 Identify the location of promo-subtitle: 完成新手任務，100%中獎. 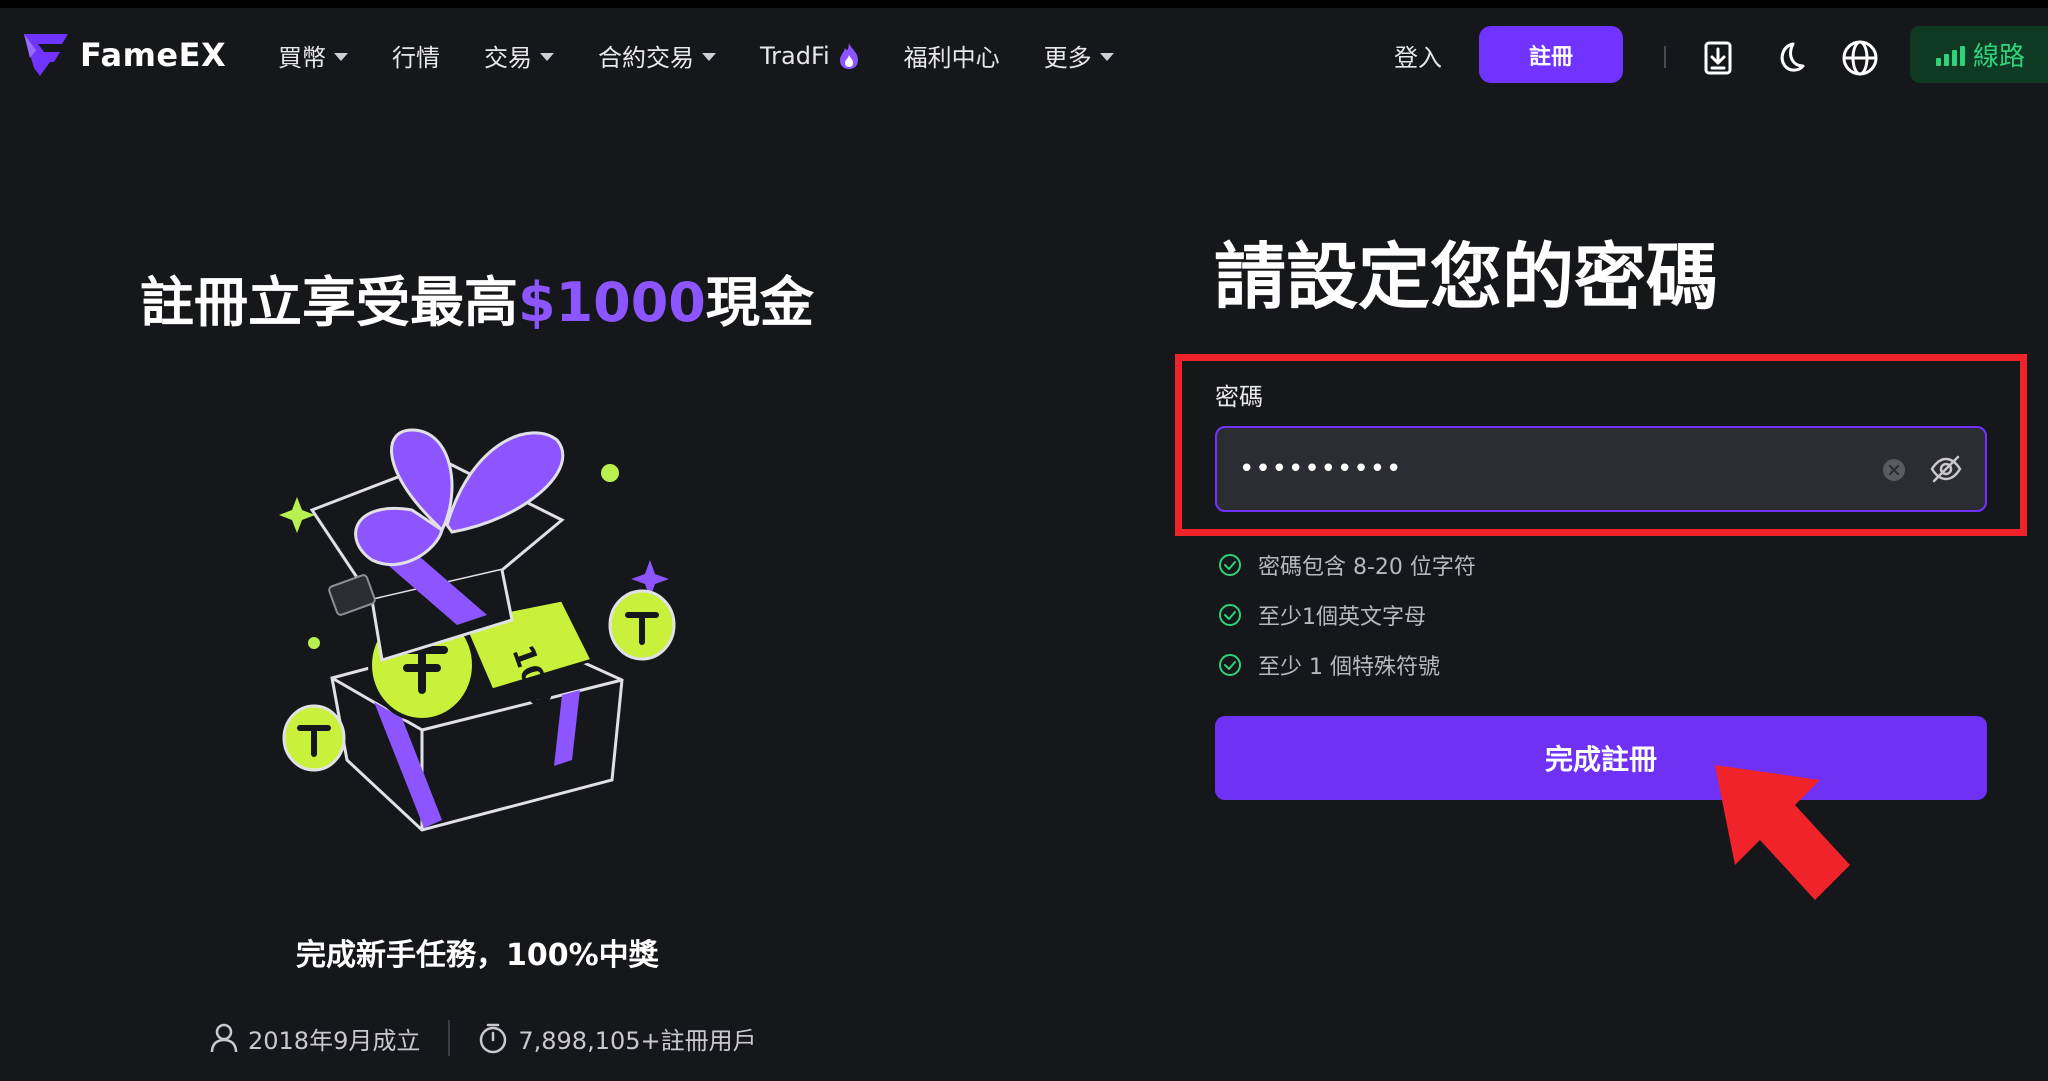
(477, 955).